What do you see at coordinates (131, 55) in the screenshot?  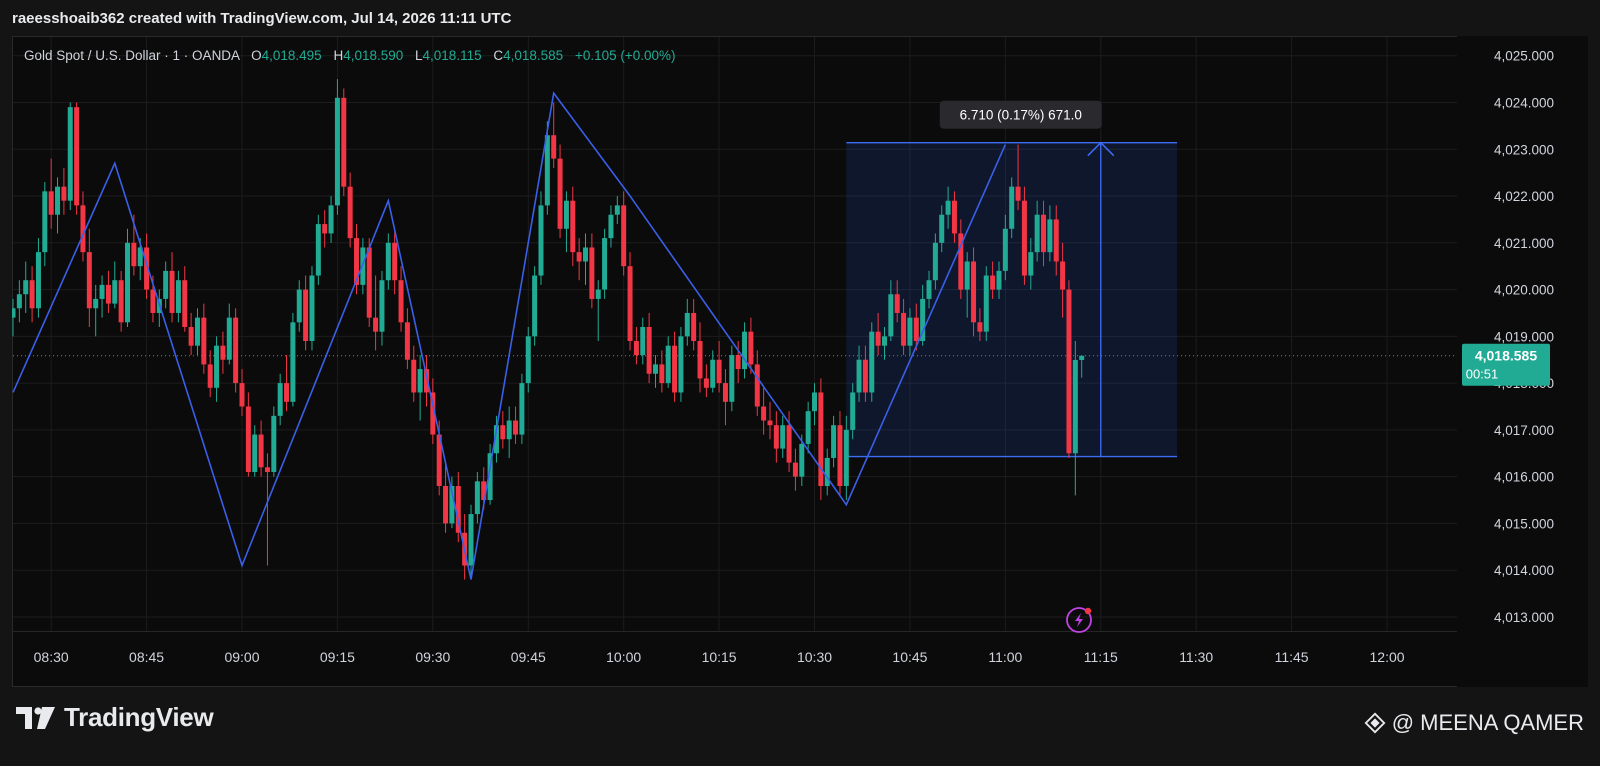 I see `symbol-name: Gold Spot / U.S. Dollar · 1 · OANDA` at bounding box center [131, 55].